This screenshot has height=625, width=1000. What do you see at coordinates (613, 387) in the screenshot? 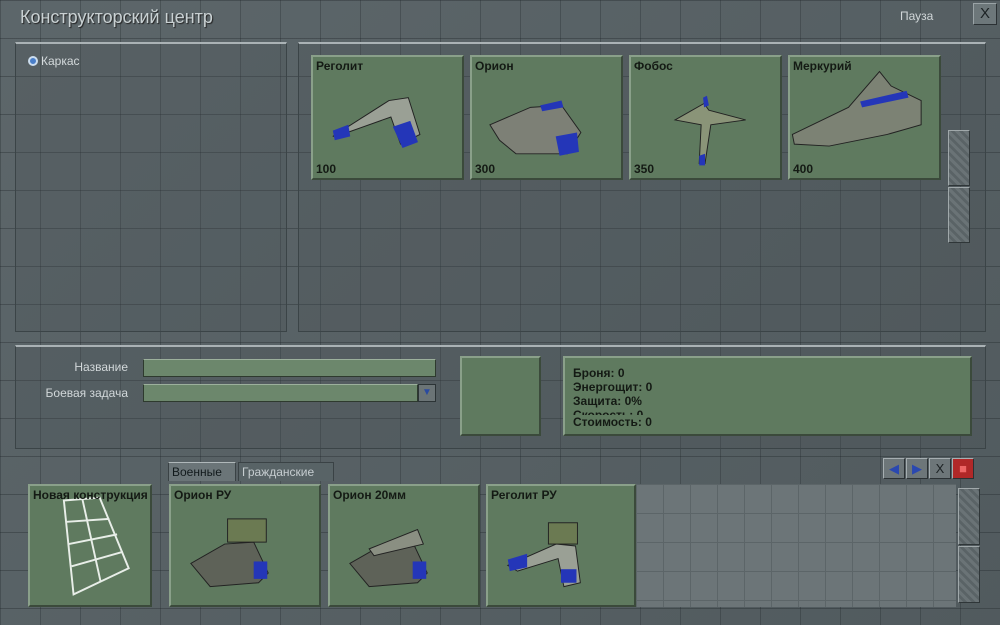
I see `stat-shield: Энергощит: 0` at bounding box center [613, 387].